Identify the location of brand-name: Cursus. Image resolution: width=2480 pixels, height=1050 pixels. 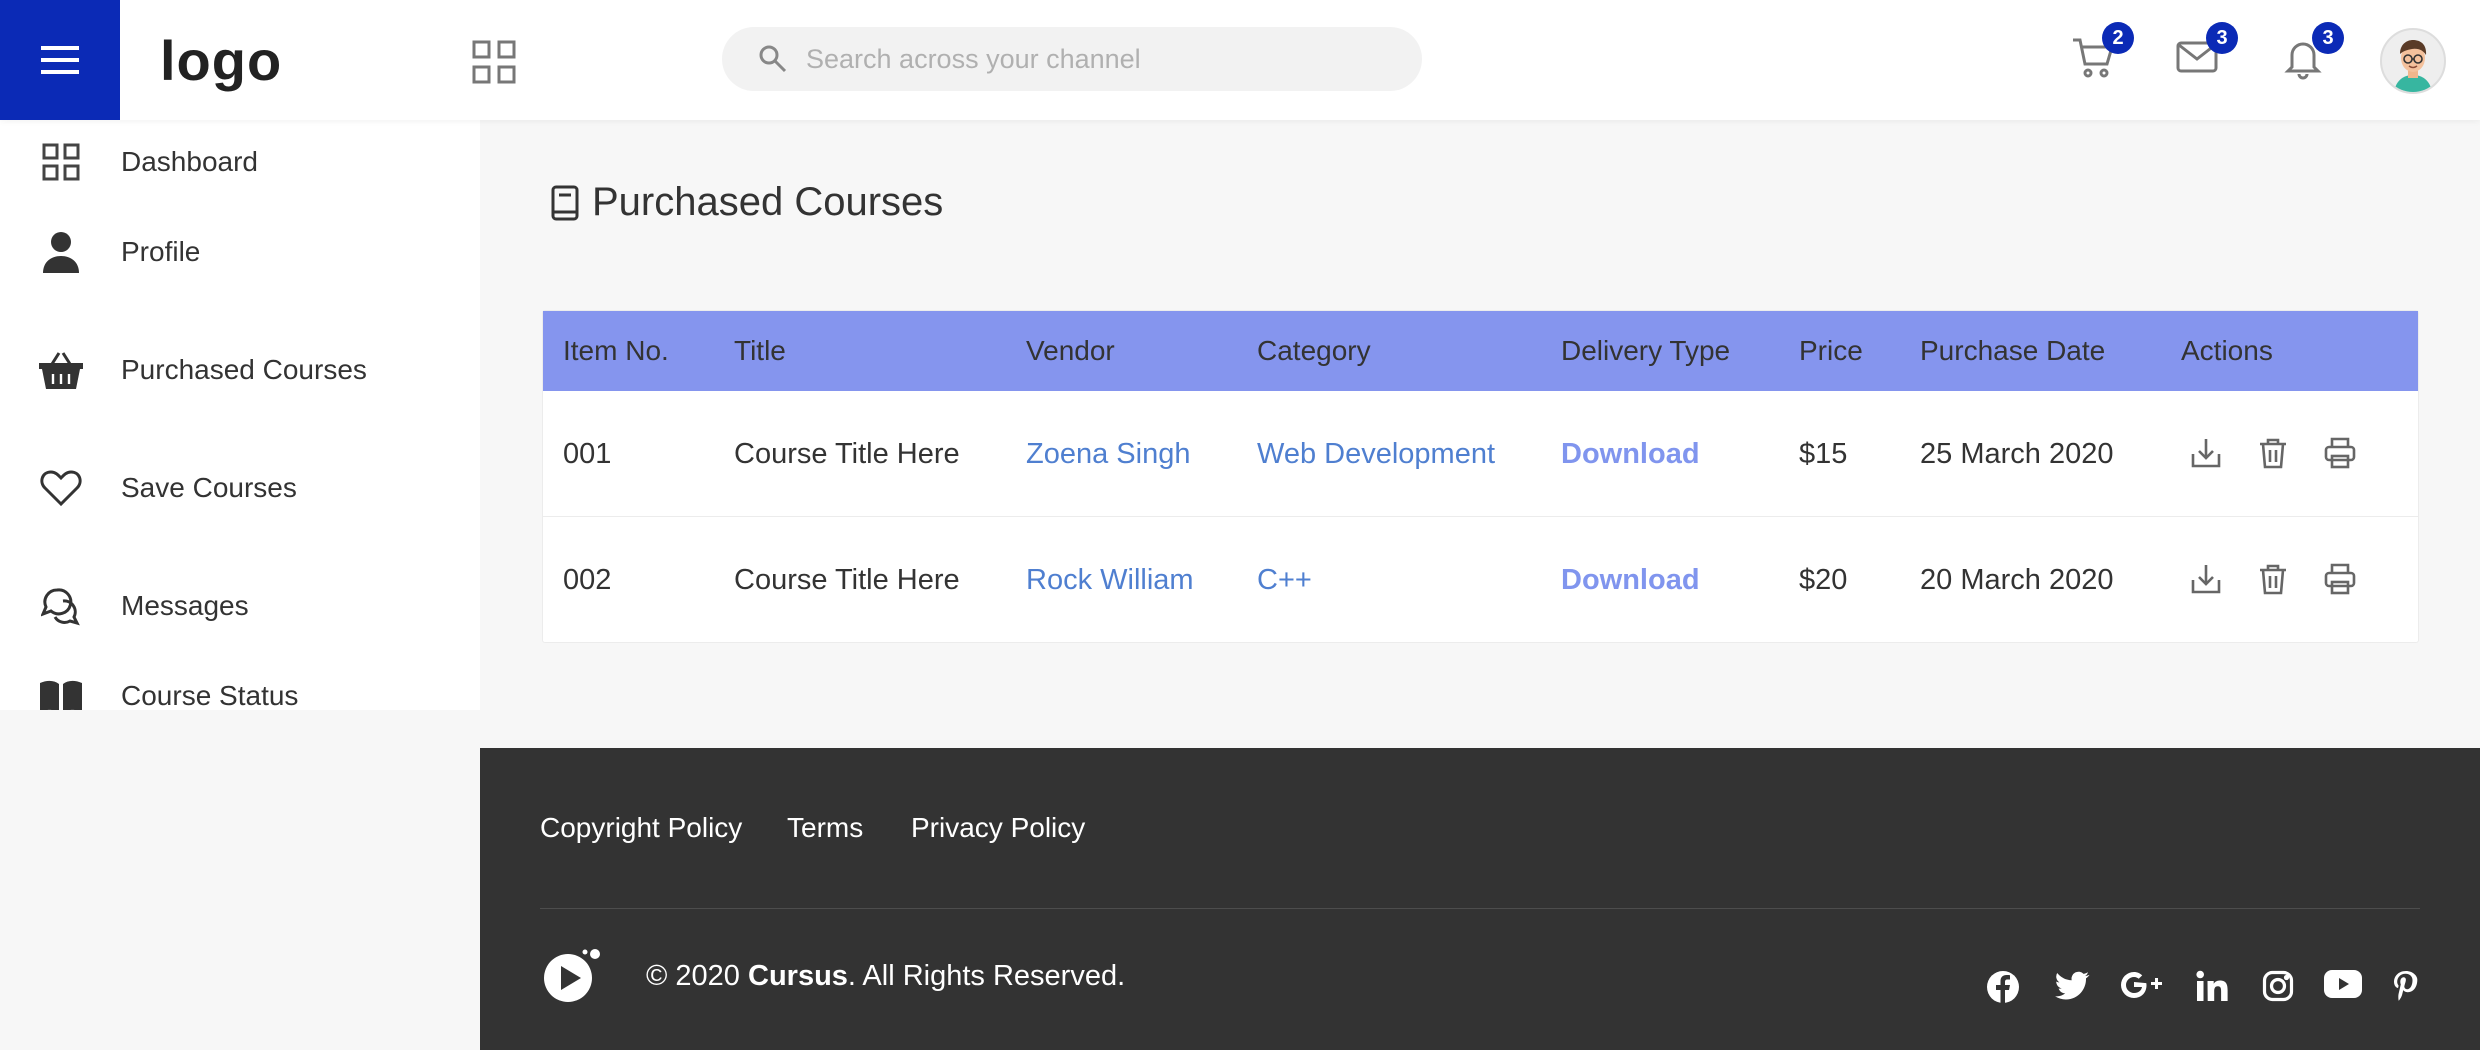
(798, 976).